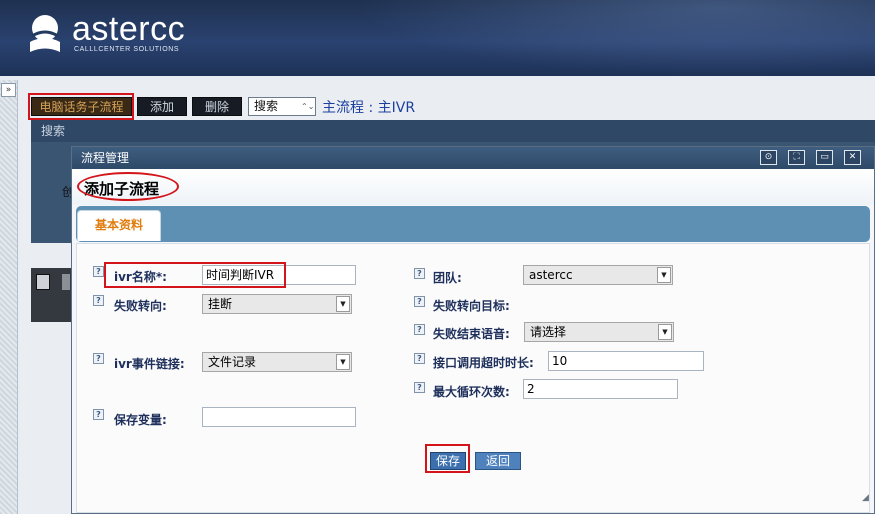 The height and width of the screenshot is (514, 875). Describe the element at coordinates (626, 361) in the screenshot. I see `timeout-input: 10` at that location.